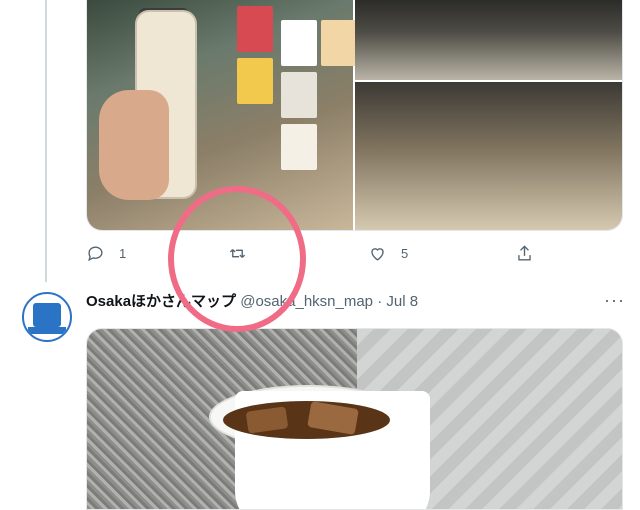 The image size is (640, 510). I want to click on tweet1-action-bar: 1 5, so click(320, 256).